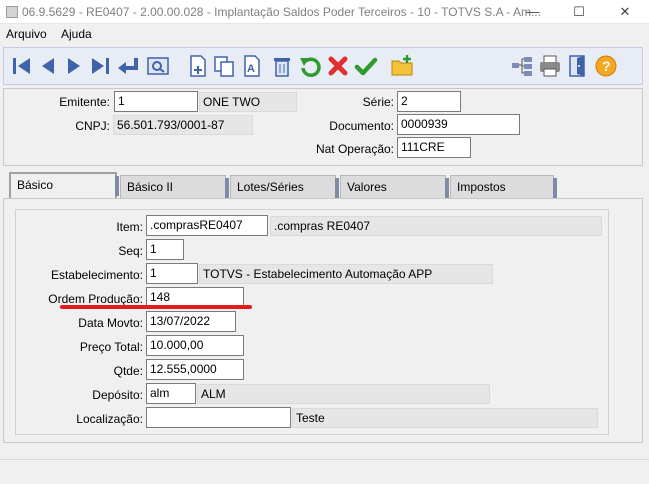 This screenshot has height=484, width=649. Describe the element at coordinates (22, 66) in the screenshot. I see `first-record-icon` at that location.